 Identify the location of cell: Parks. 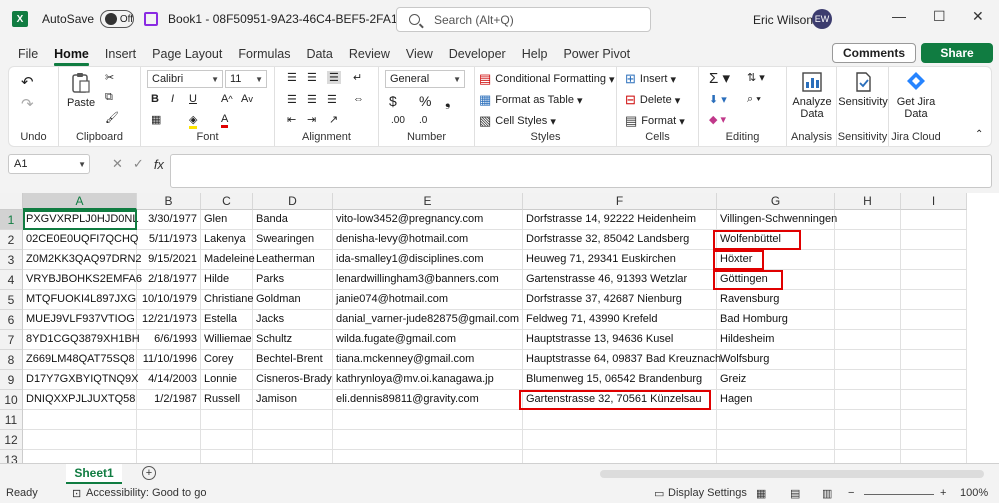
(293, 280).